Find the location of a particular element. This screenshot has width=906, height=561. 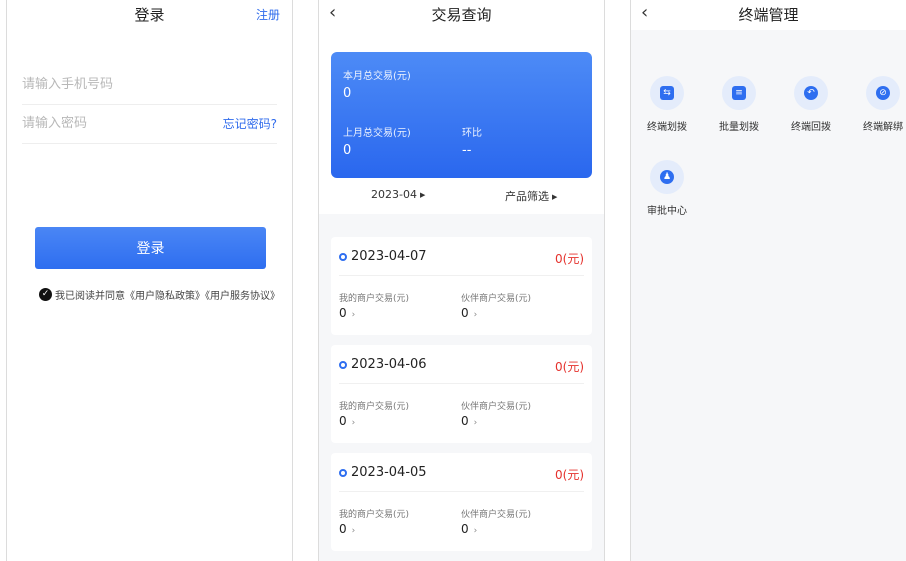

batch-icon: ≡ is located at coordinates (739, 93).